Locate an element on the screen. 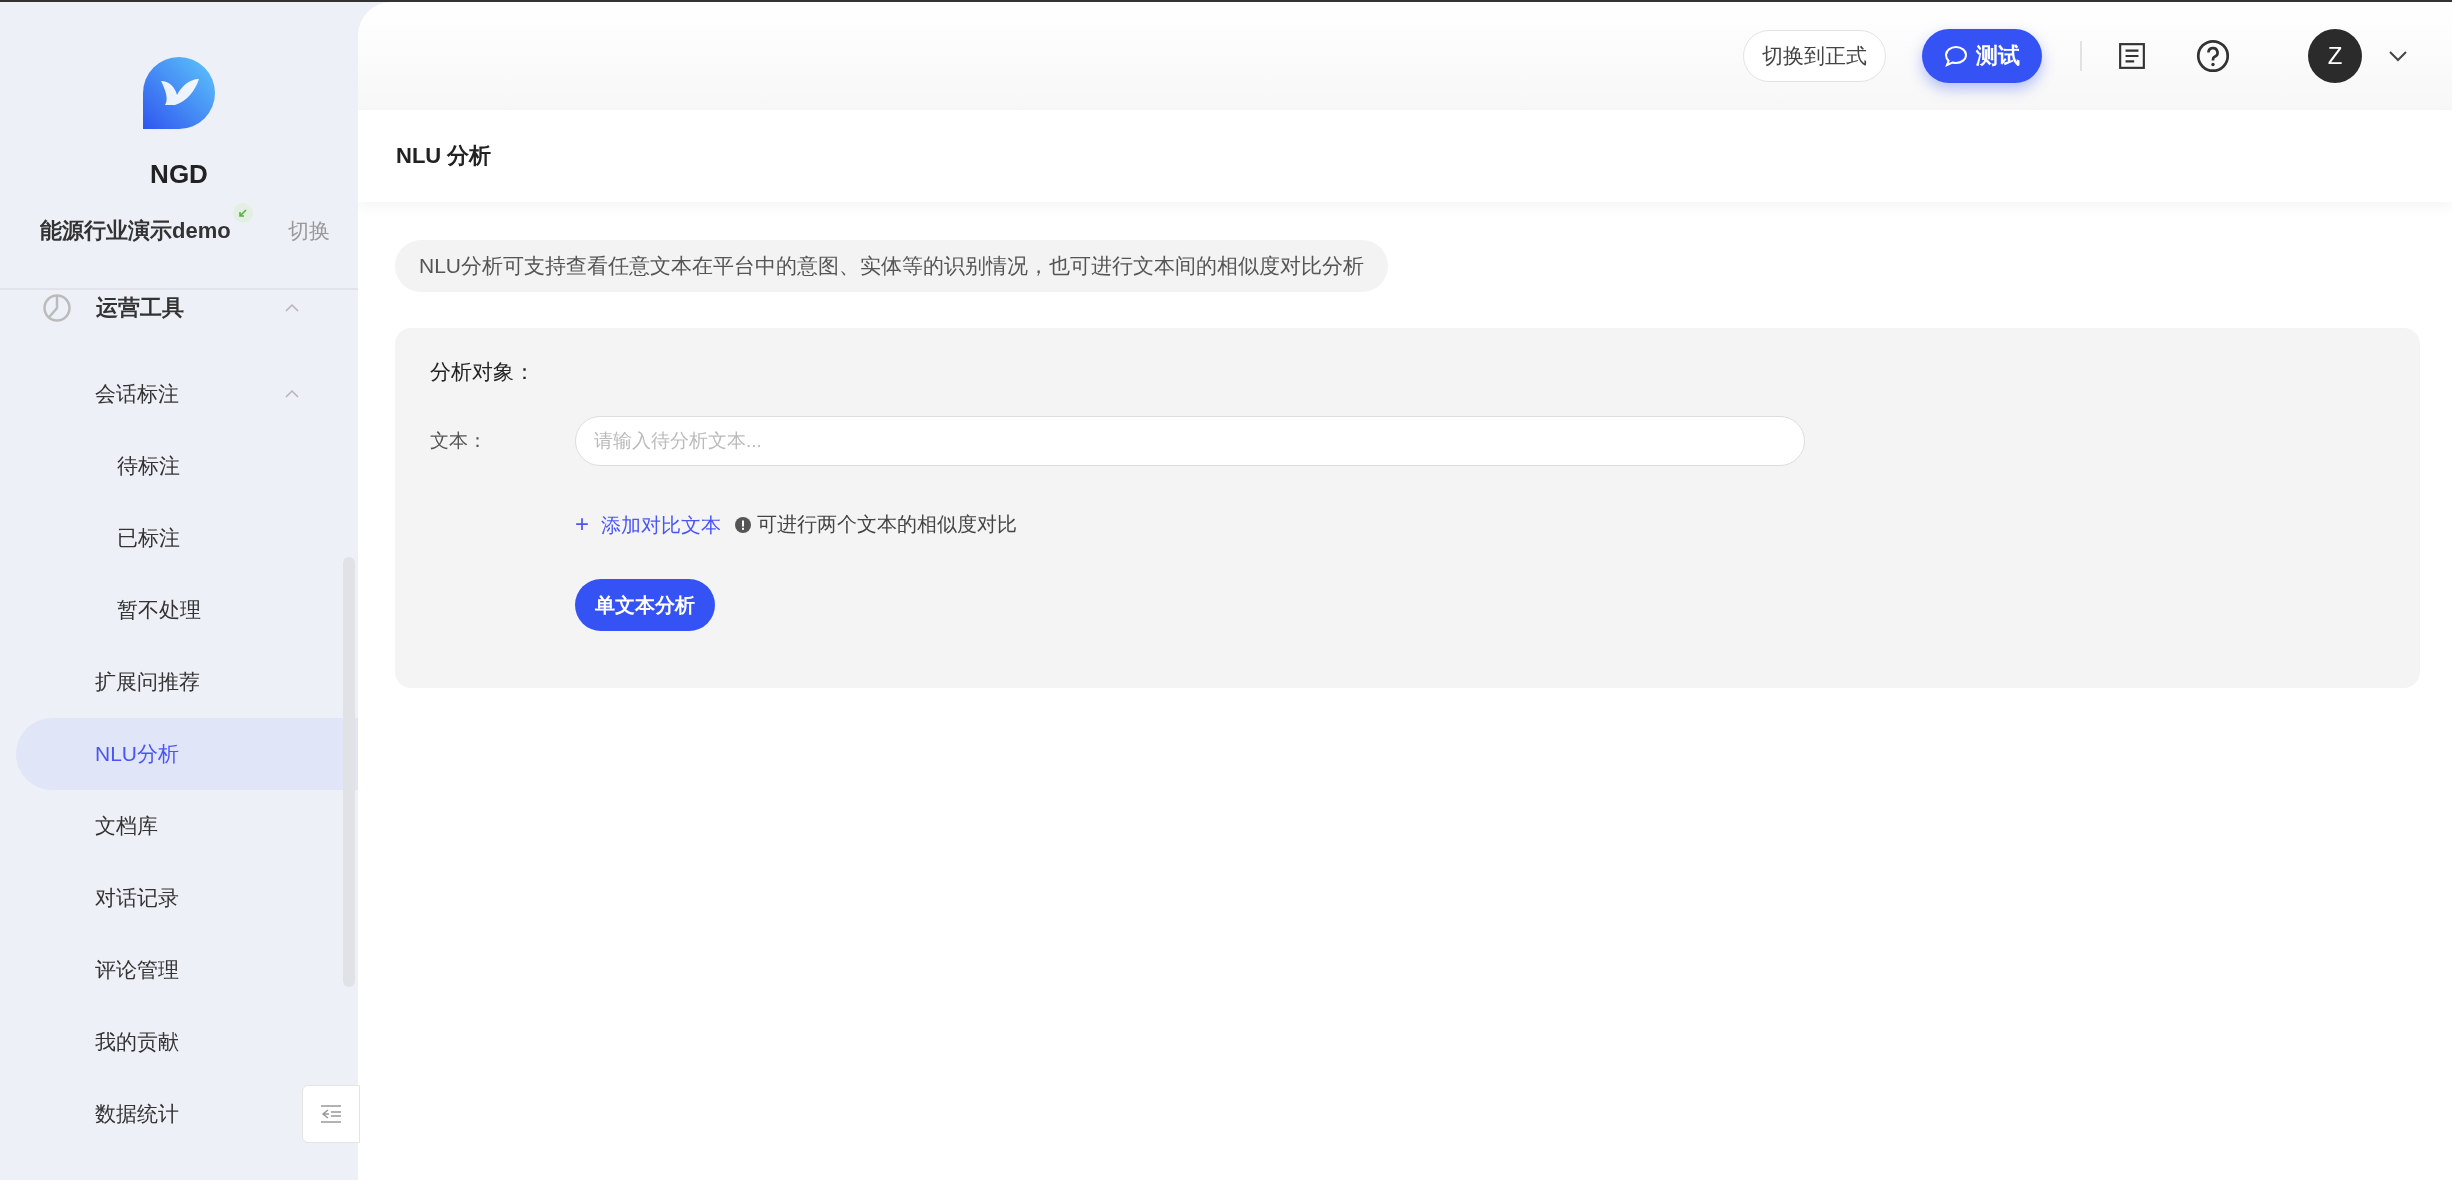 This screenshot has width=2452, height=1180. menu-item: 文档库 is located at coordinates (158, 826).